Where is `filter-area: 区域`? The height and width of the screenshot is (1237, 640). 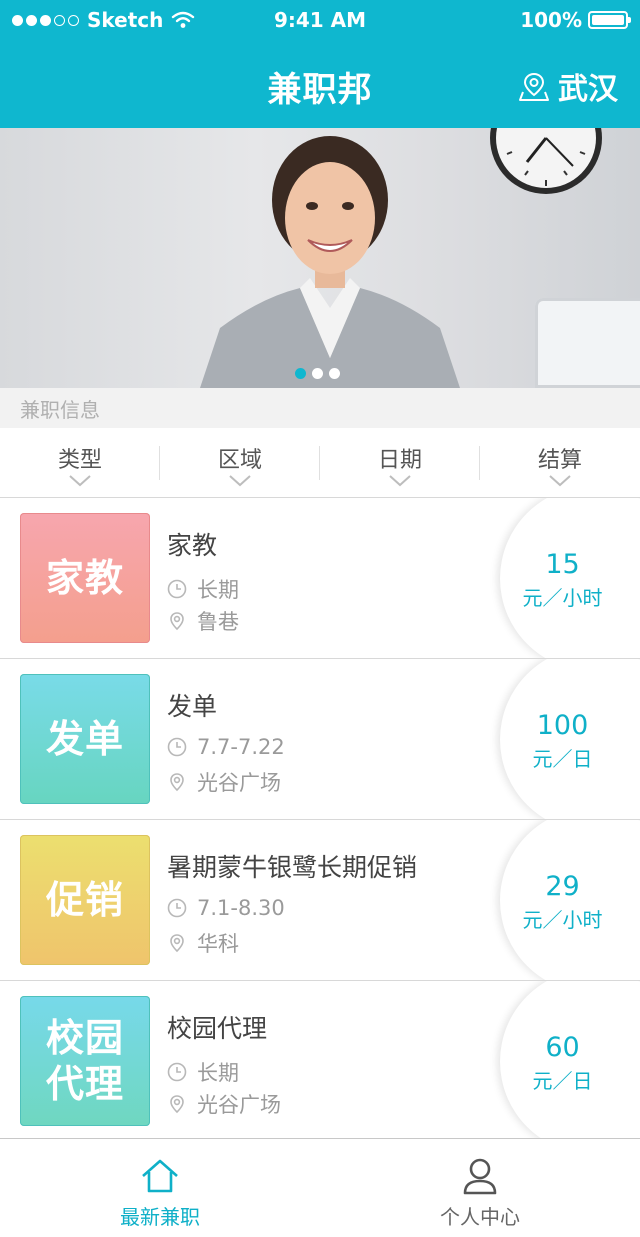
filter-area: 区域 is located at coordinates (240, 463).